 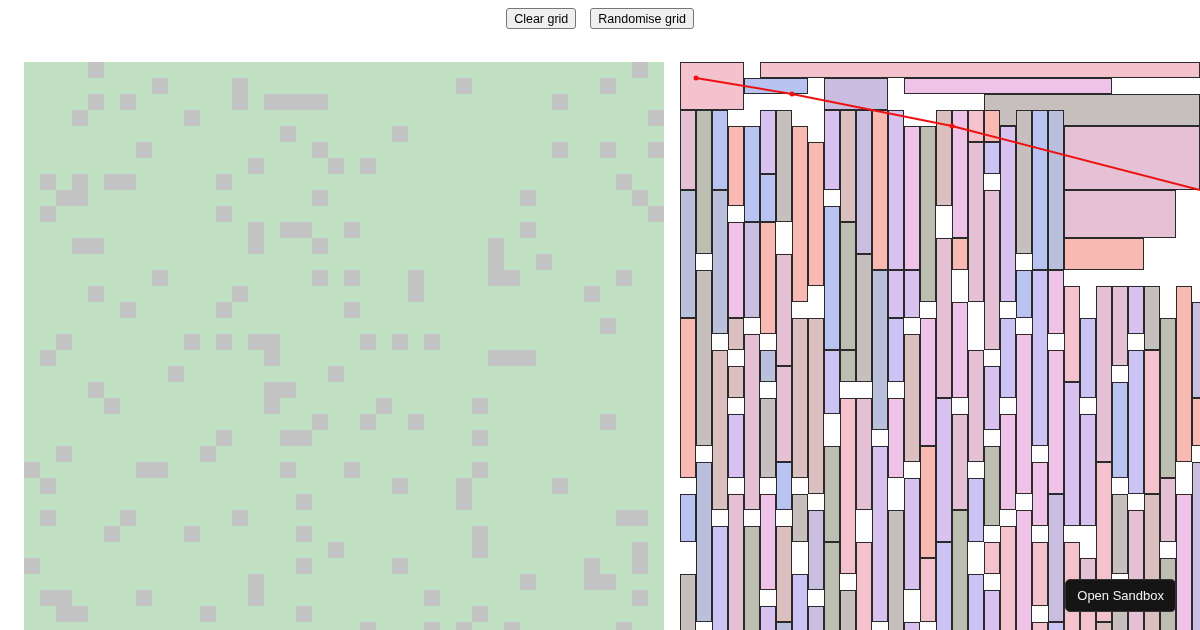 What do you see at coordinates (642, 18) in the screenshot?
I see `toolbar-button: Randomise grid` at bounding box center [642, 18].